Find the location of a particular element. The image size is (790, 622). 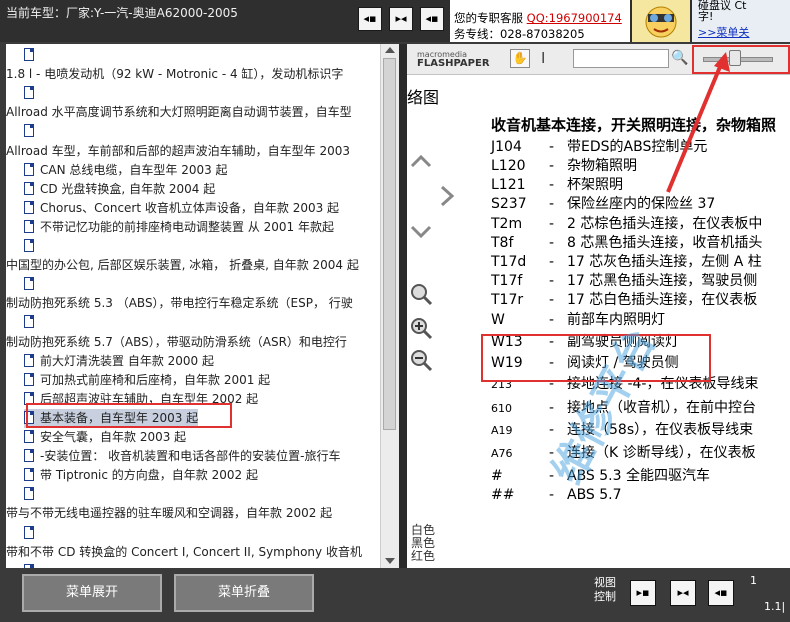

tree-item-label: 制动防抱死系统 5.3 （ABS），带电控行车稳定系统（ESP， 行驶 is located at coordinates (179, 303).